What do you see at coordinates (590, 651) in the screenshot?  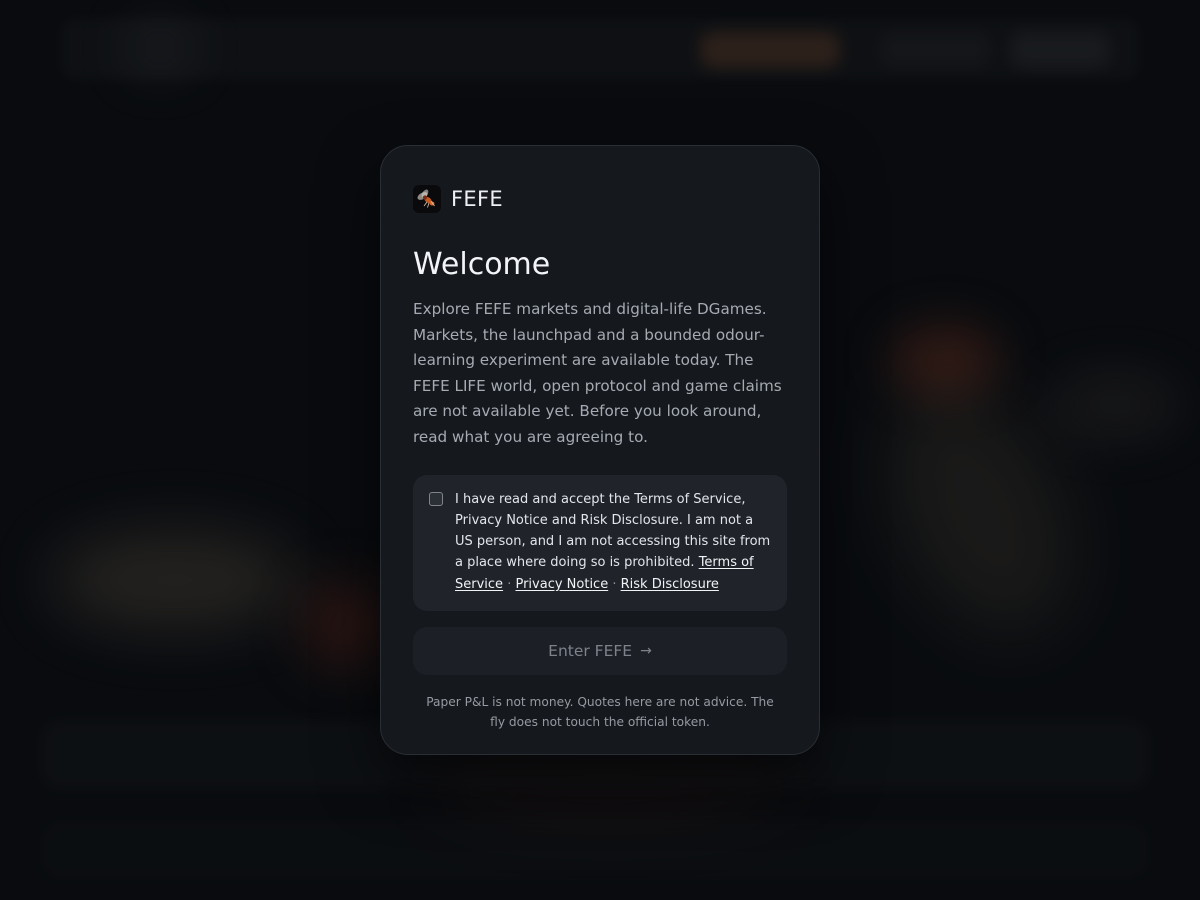 I see `enter-button-label: Enter FEFE` at bounding box center [590, 651].